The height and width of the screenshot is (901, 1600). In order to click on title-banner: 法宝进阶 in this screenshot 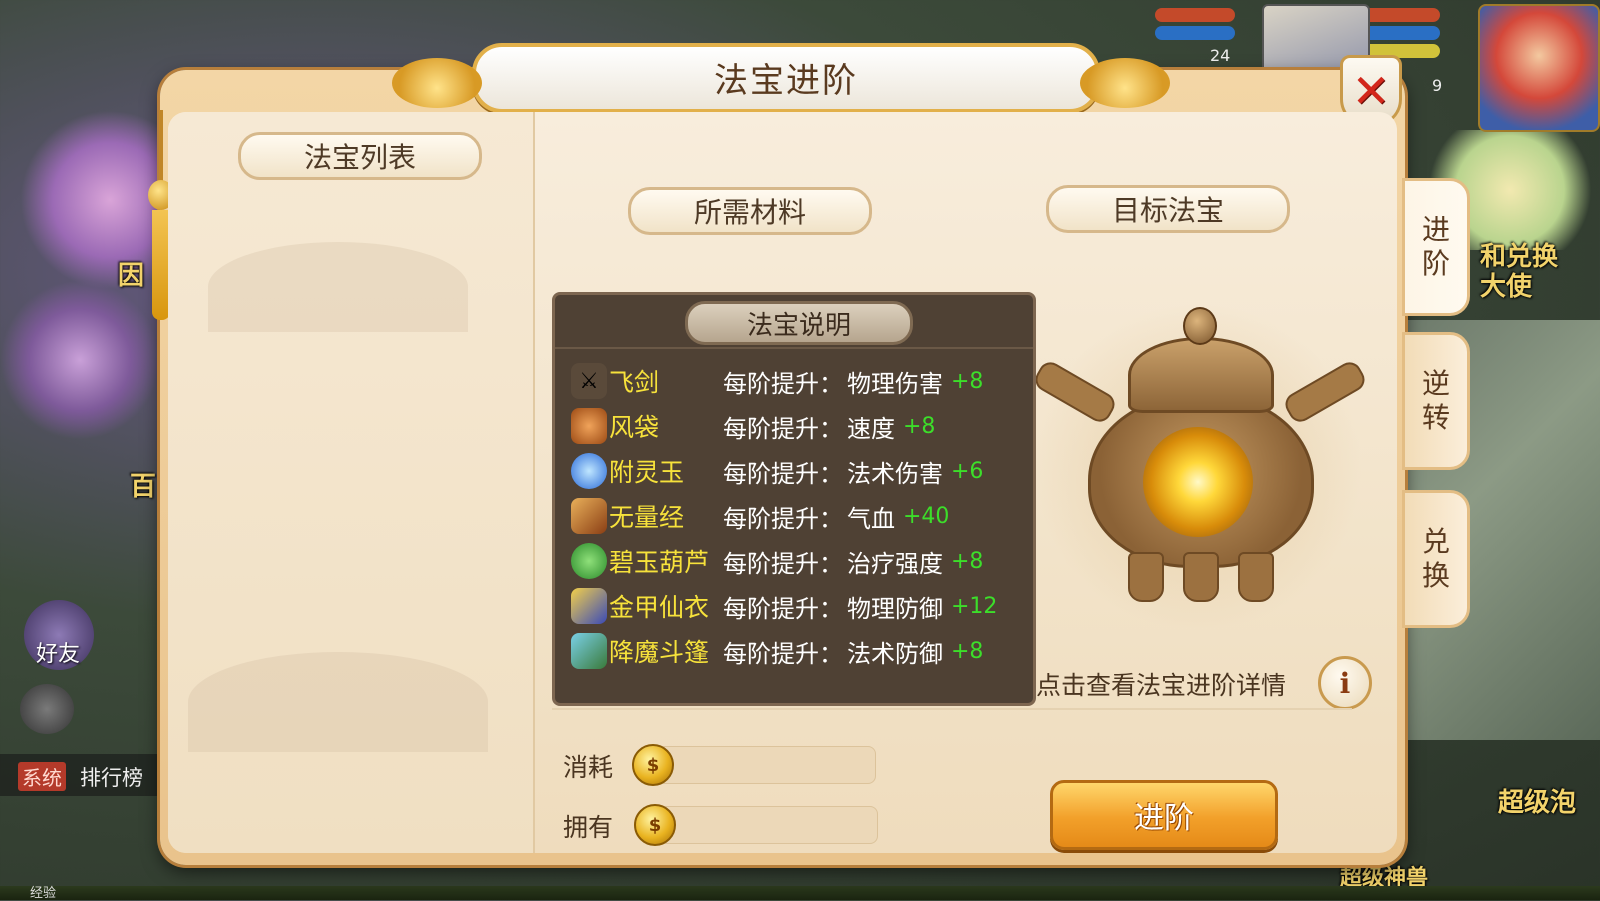, I will do `click(786, 78)`.